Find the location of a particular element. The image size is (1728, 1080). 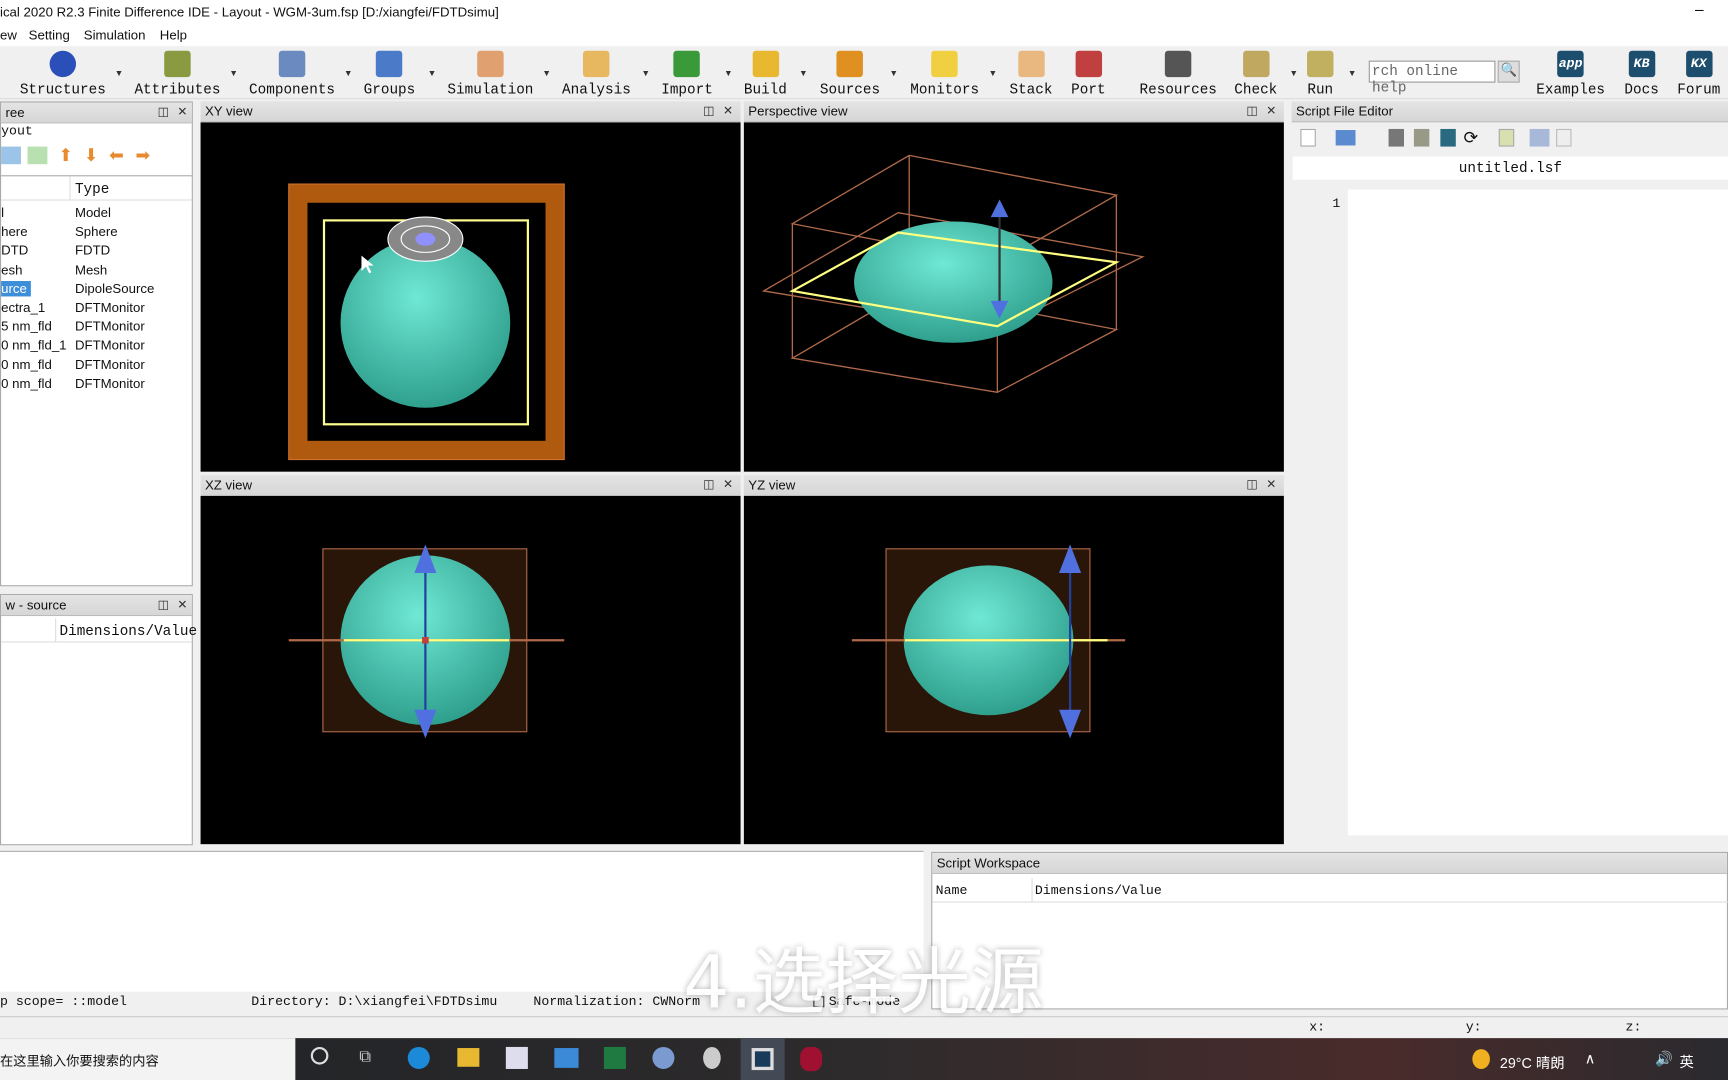

search-online-help-input: rch online help is located at coordinates (1432, 78).